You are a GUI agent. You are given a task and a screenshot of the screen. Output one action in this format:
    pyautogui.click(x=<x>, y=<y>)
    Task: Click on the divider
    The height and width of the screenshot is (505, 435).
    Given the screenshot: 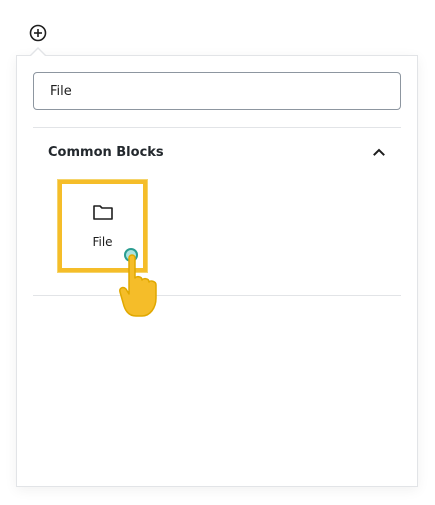 What is the action you would take?
    pyautogui.click(x=217, y=295)
    